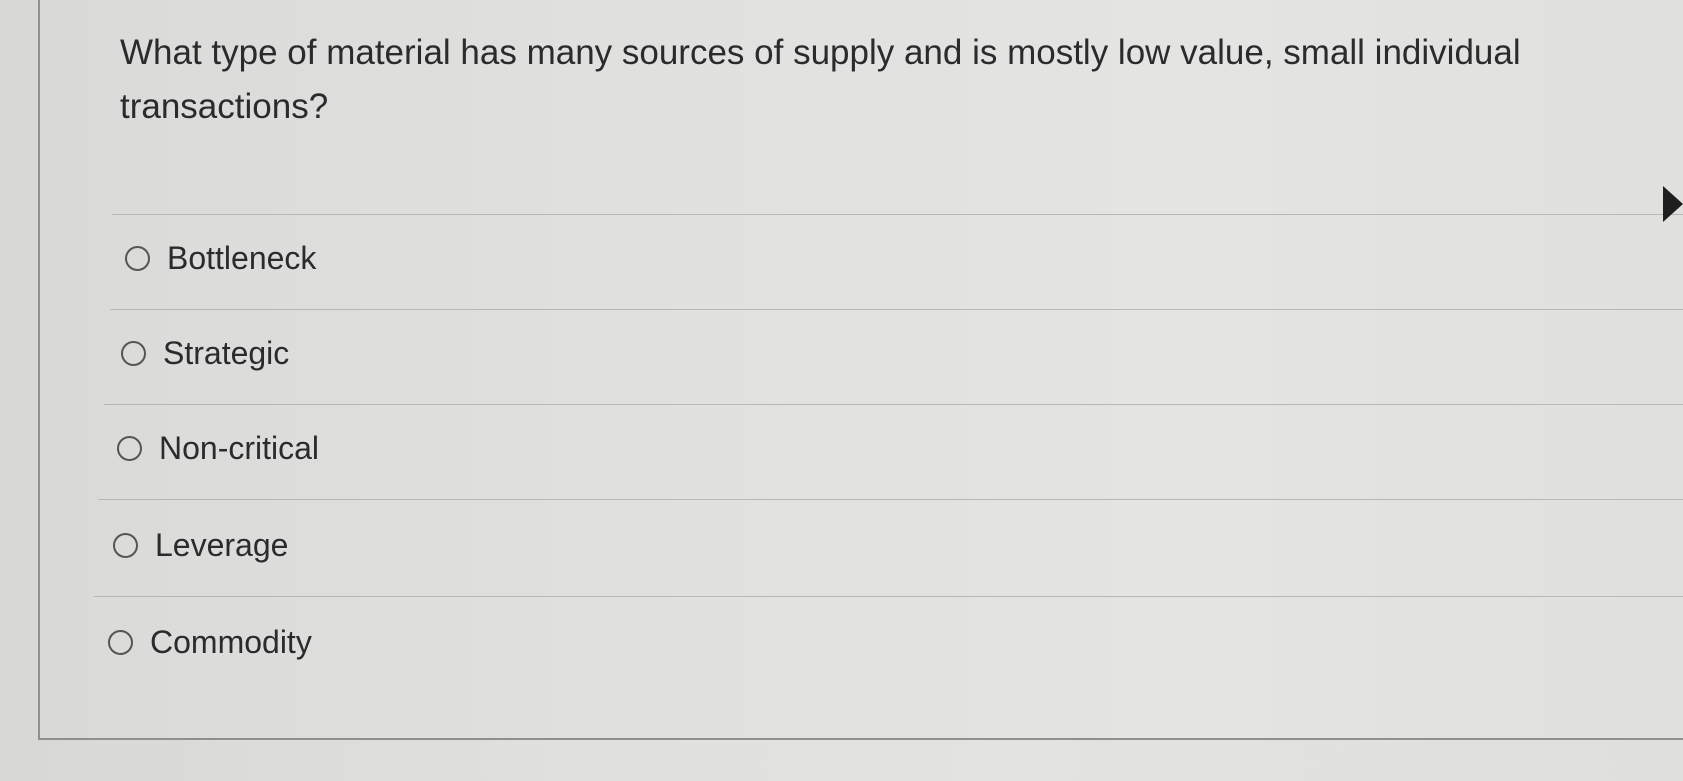 This screenshot has height=781, width=1683. What do you see at coordinates (222, 545) in the screenshot?
I see `option-label: Leverage` at bounding box center [222, 545].